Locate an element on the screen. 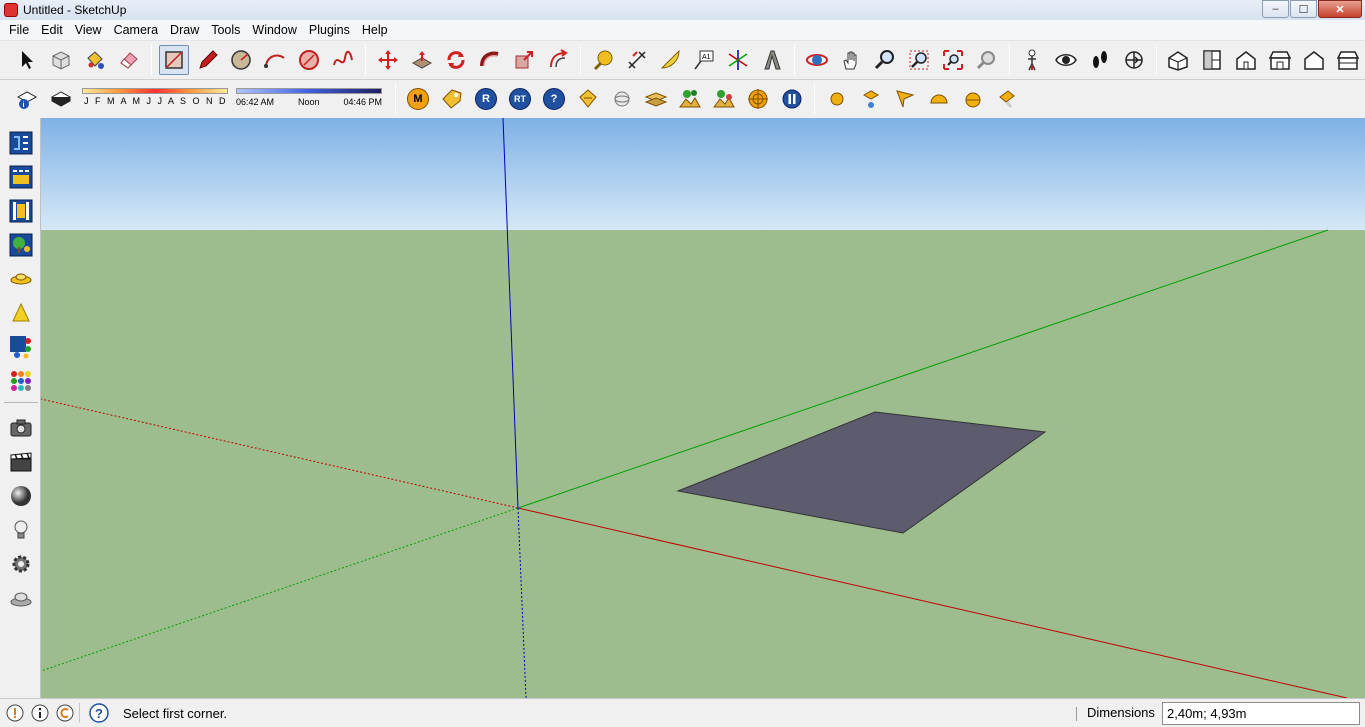 Image resolution: width=1365 pixels, height=727 pixels. position-camera-button is located at coordinates (1032, 60).